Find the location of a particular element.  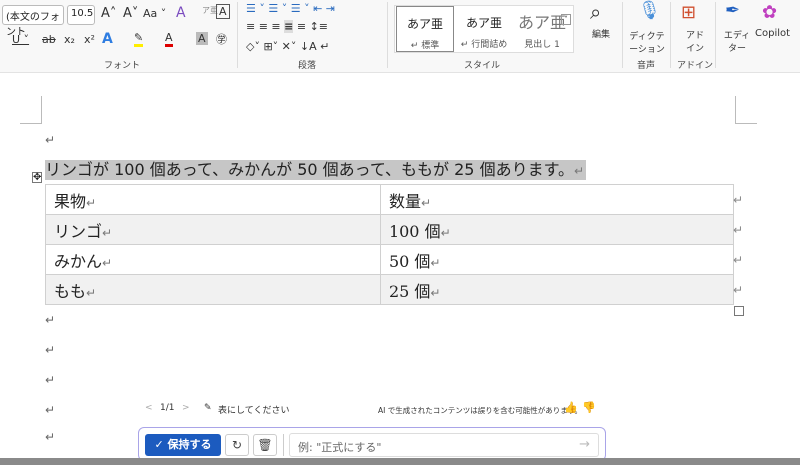

edit-button: 編集 is located at coordinates (601, 33).